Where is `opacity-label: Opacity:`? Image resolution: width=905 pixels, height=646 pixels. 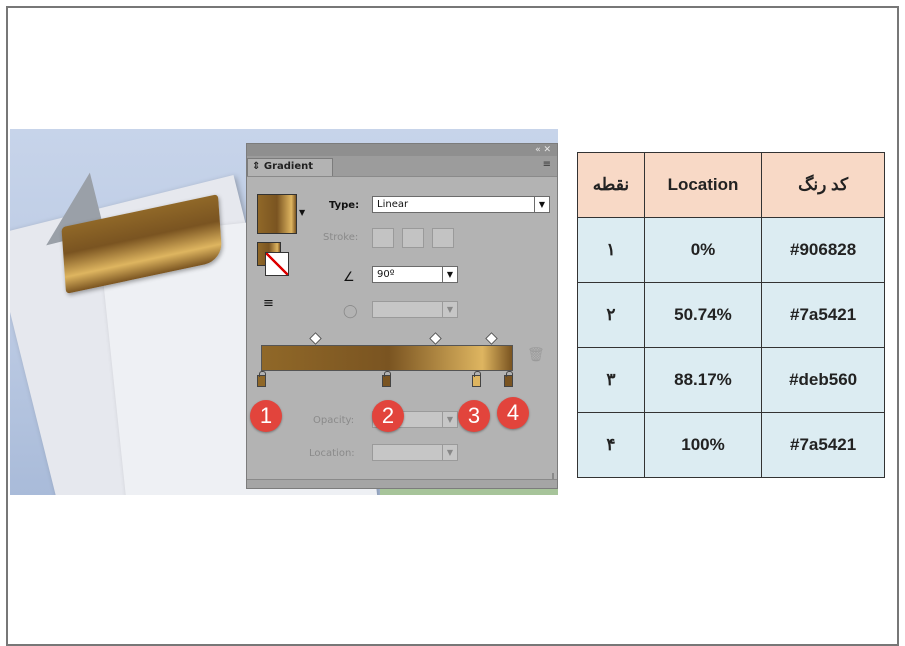
opacity-label: Opacity: is located at coordinates (334, 420).